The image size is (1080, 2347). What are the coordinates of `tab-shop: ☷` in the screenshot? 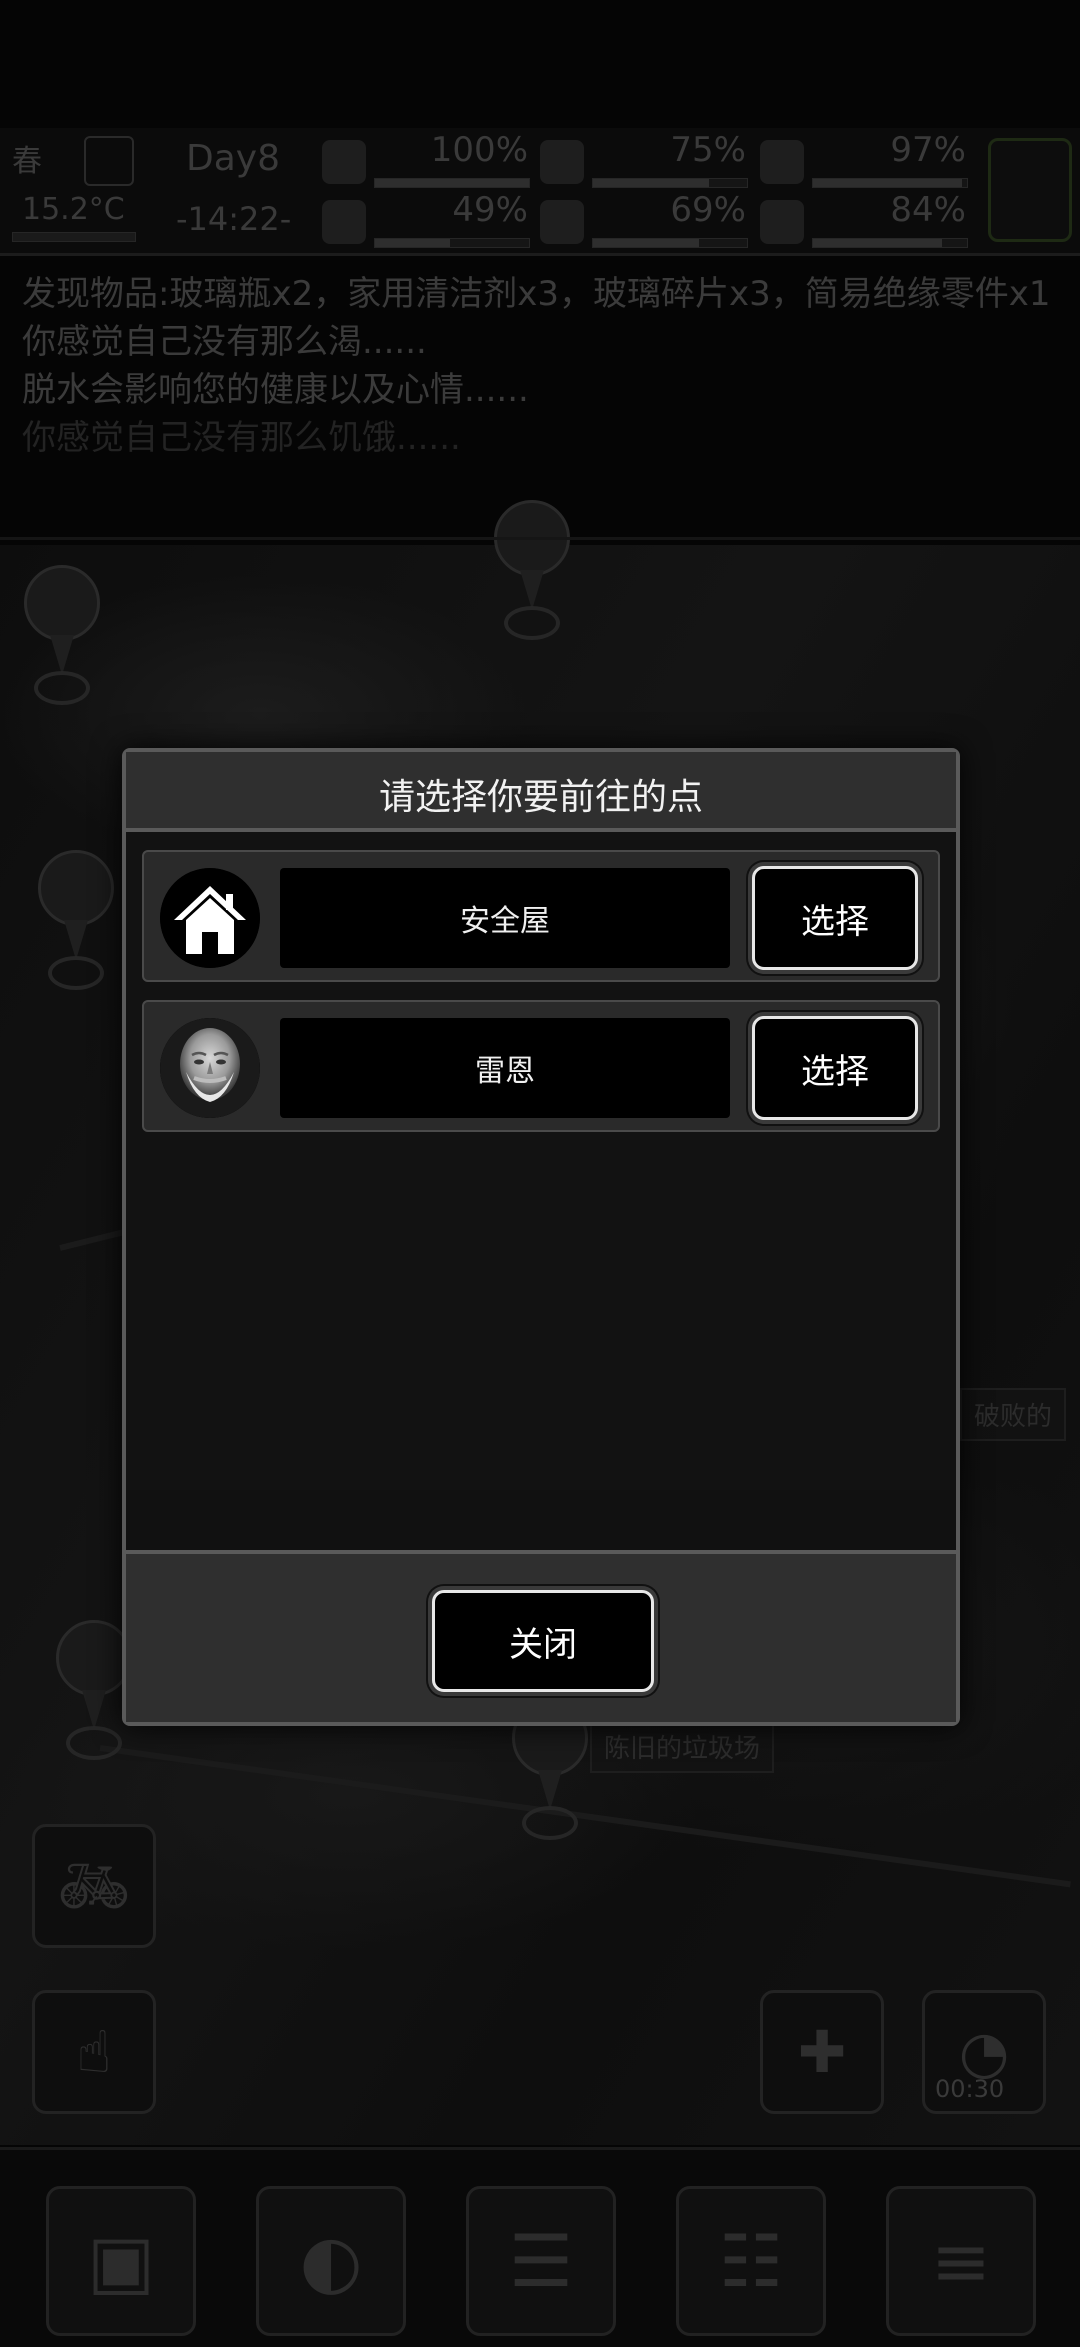 It's located at (751, 2261).